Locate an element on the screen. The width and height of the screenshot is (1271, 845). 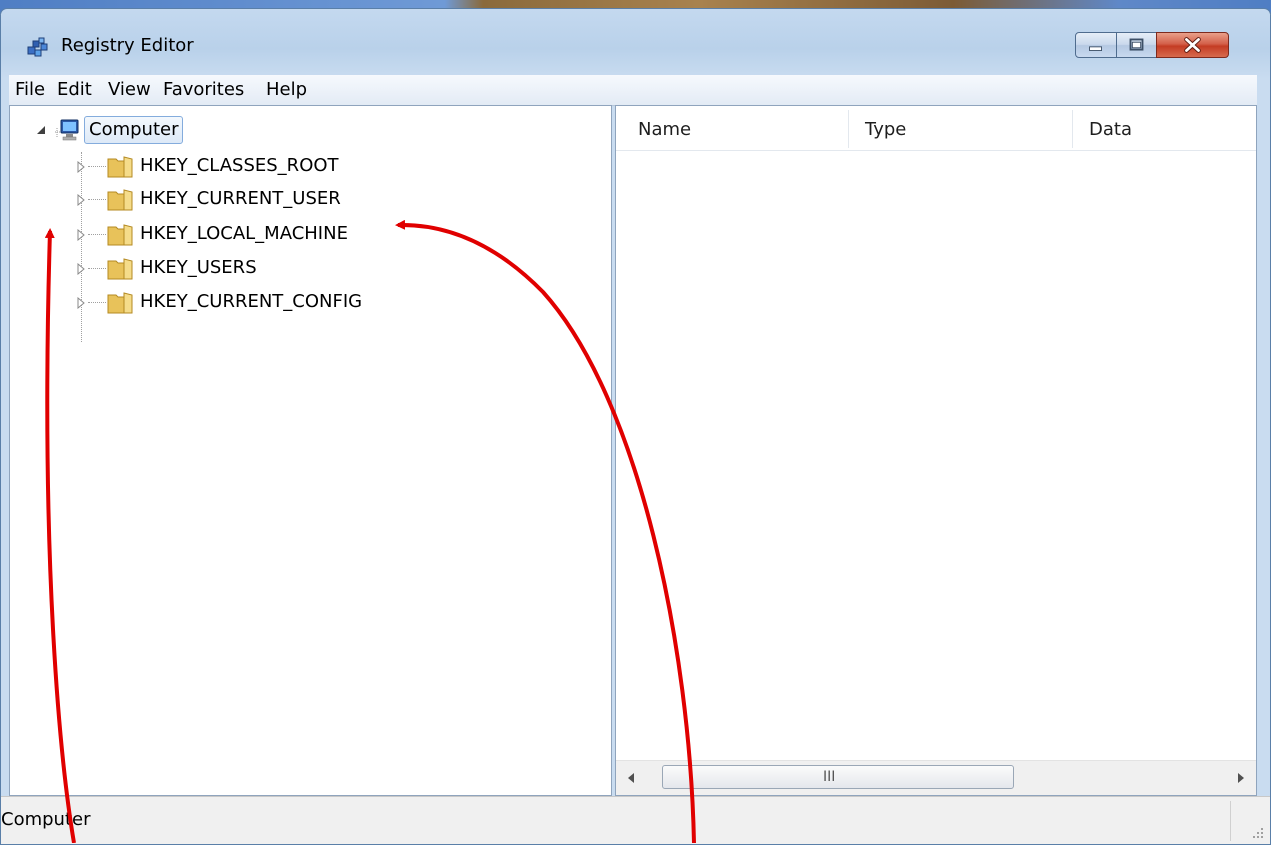
tree-item-hive: HKEY_LOCAL_MACHINE is located at coordinates (334, 235).